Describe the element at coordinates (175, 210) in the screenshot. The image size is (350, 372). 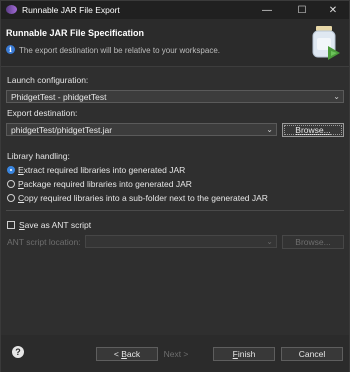
I see `separator` at that location.